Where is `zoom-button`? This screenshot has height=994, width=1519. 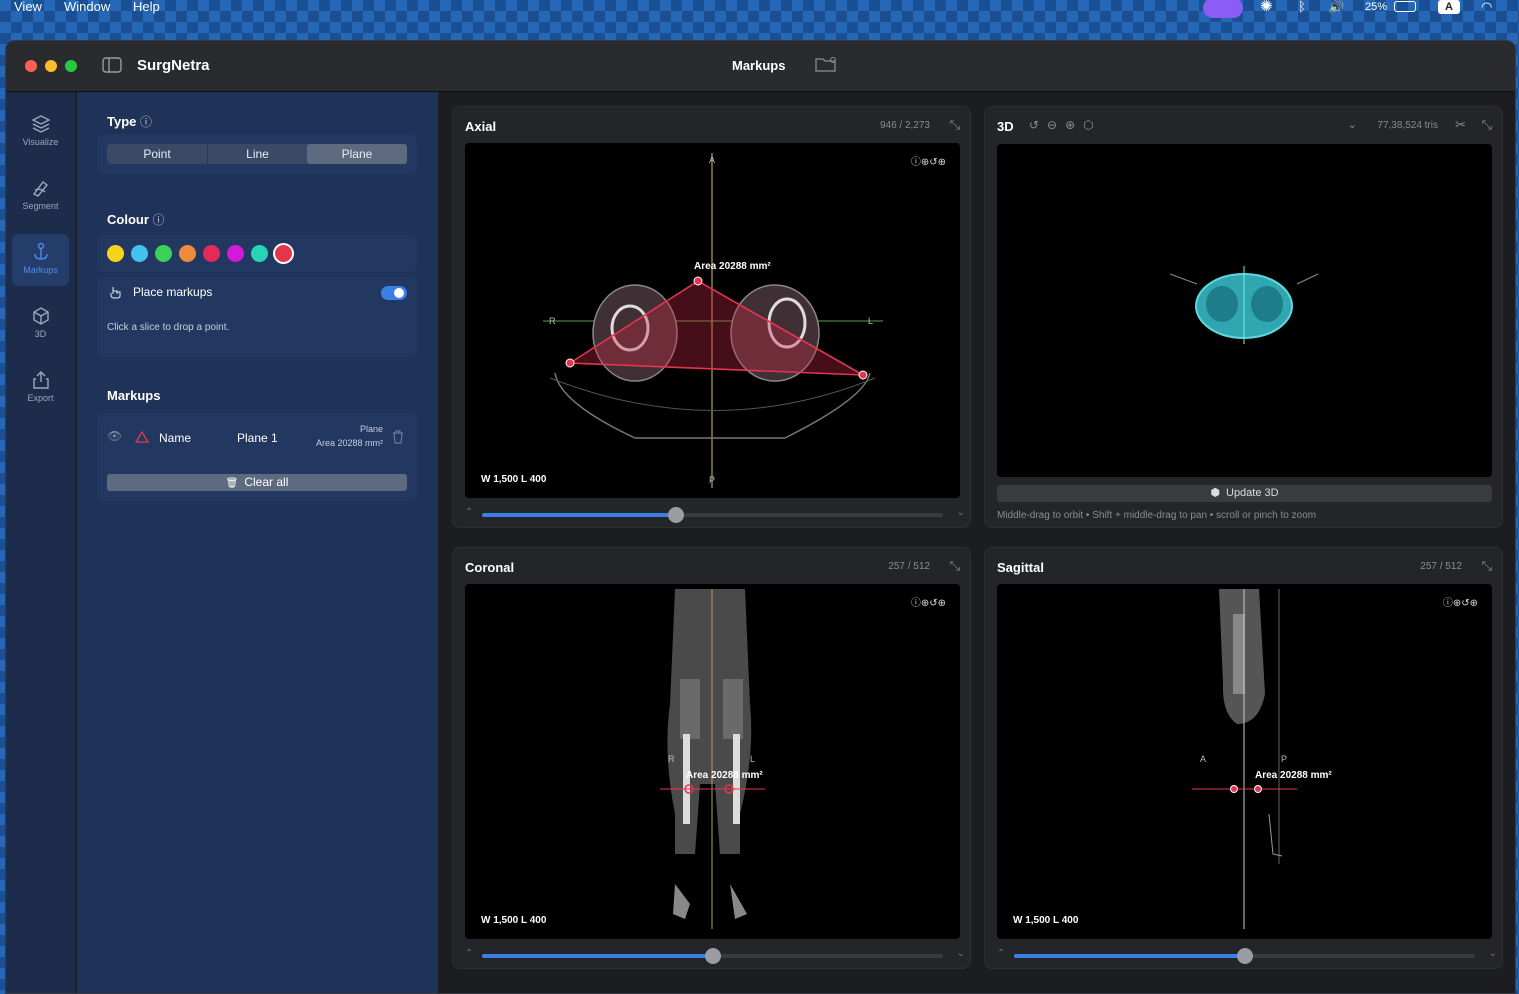 zoom-button is located at coordinates (71, 66).